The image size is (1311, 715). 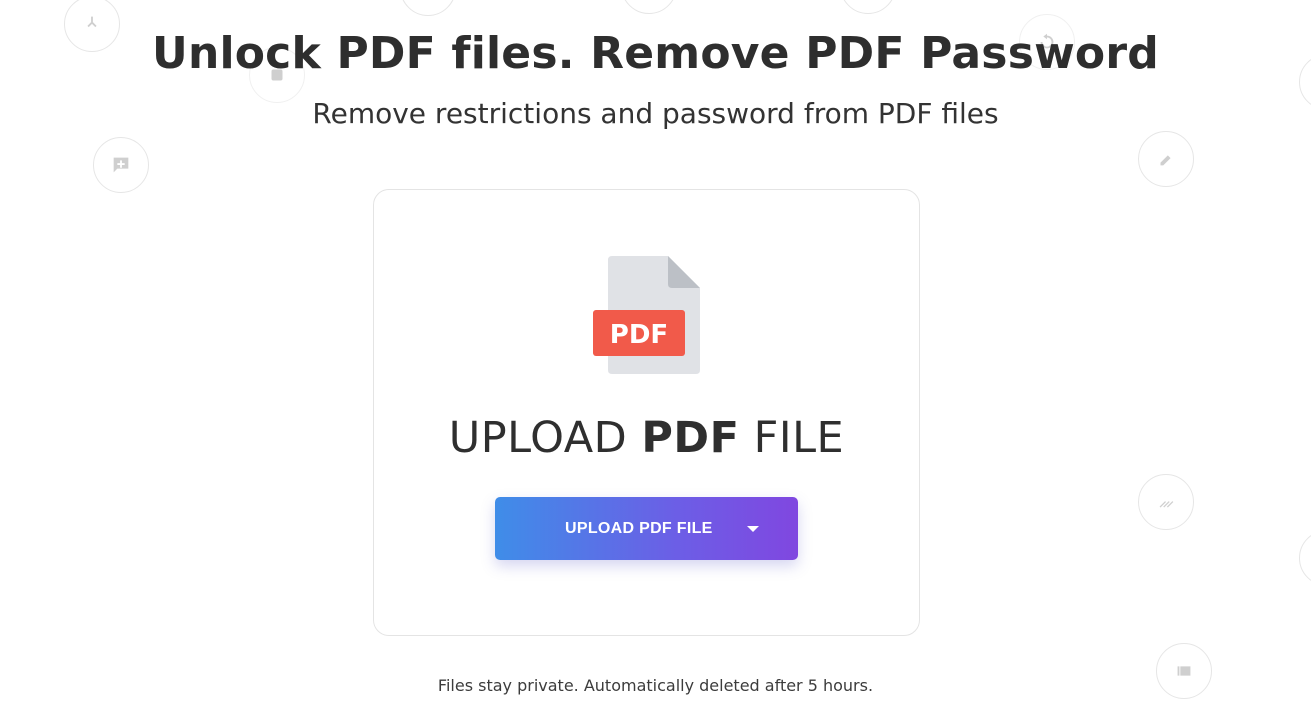 What do you see at coordinates (1166, 502) in the screenshot?
I see `stripes-icon` at bounding box center [1166, 502].